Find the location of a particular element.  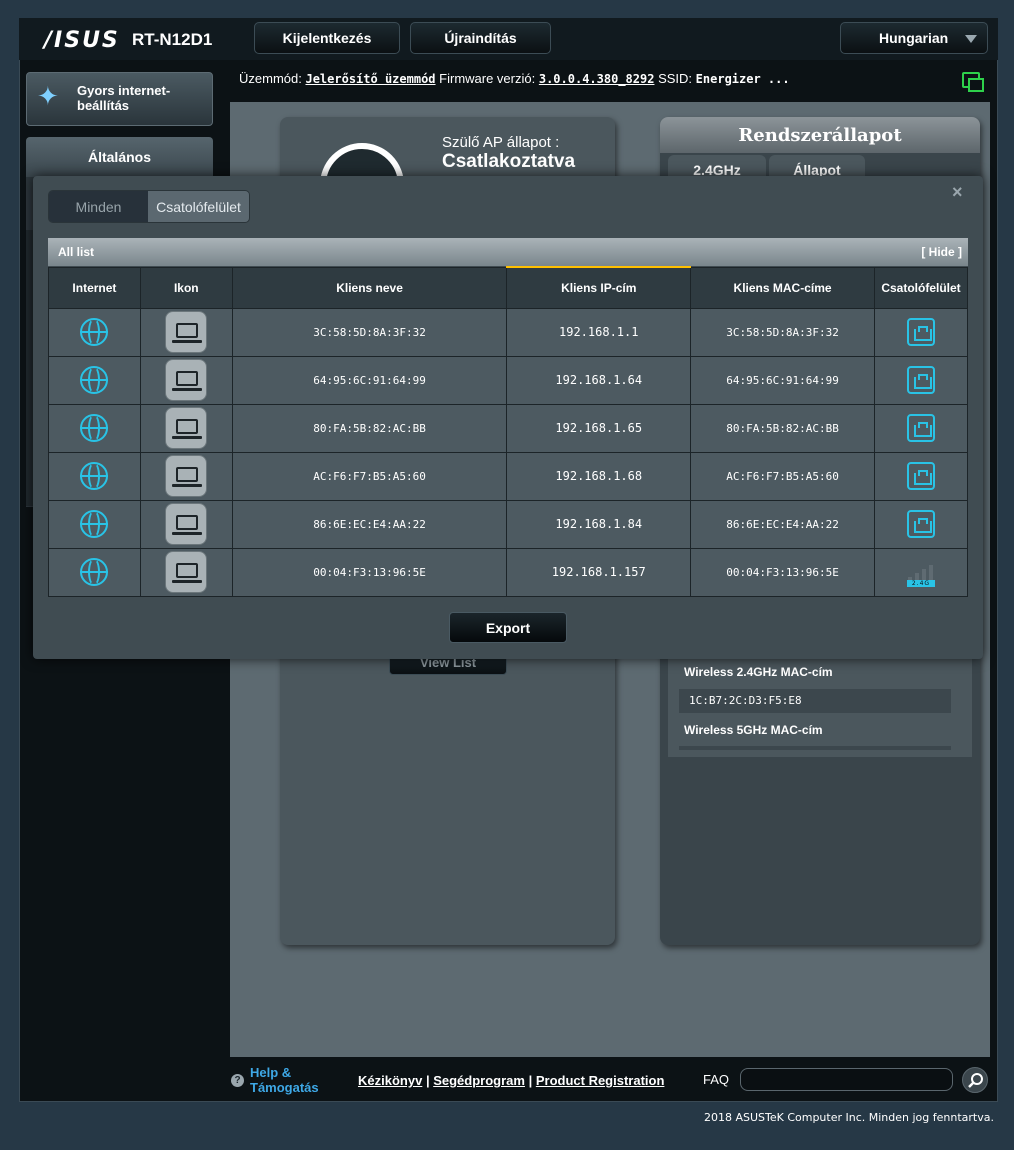

client-mac-cell: 00:04:F3:13:96:5E is located at coordinates (782, 572).